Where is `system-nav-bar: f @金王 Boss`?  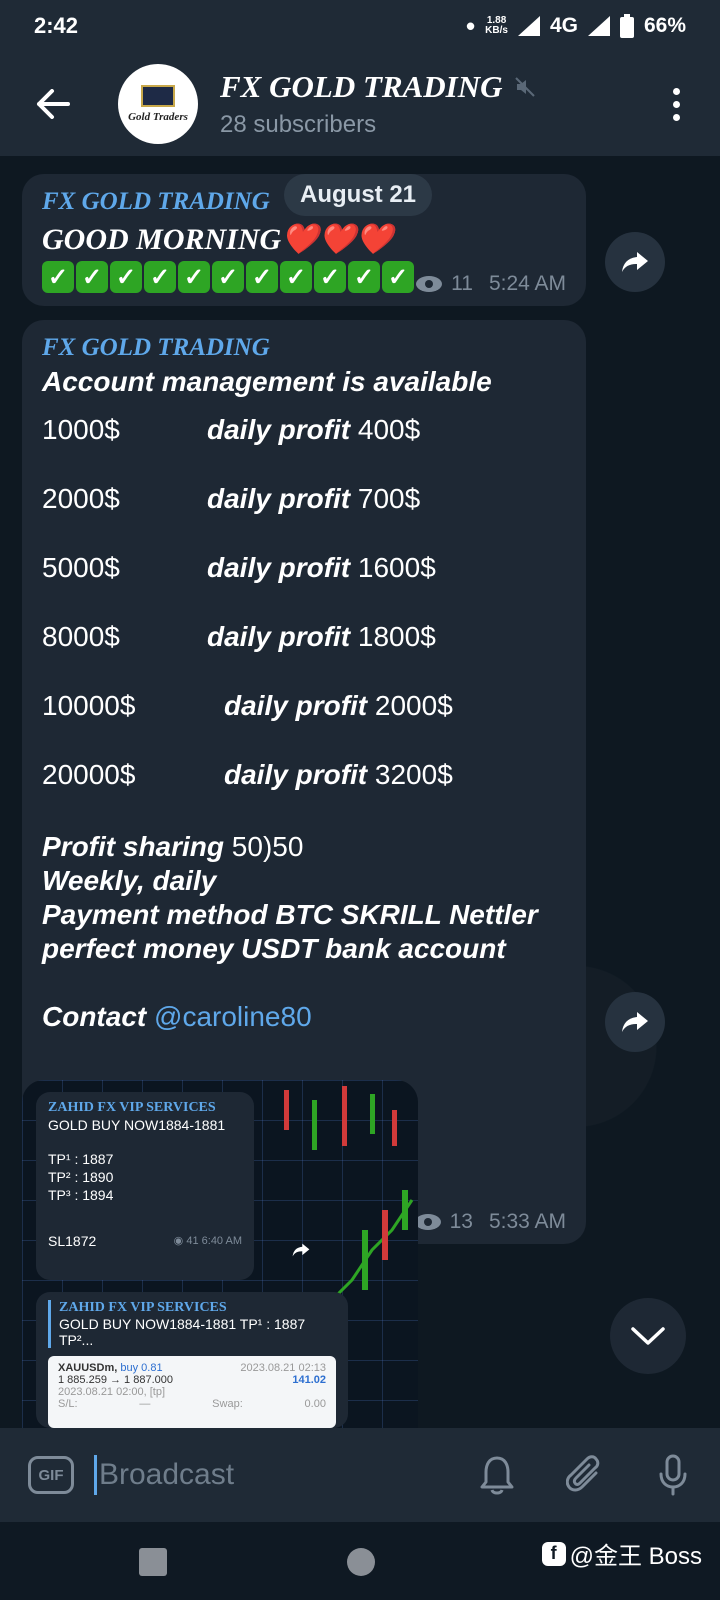 system-nav-bar: f @金王 Boss is located at coordinates (360, 1561).